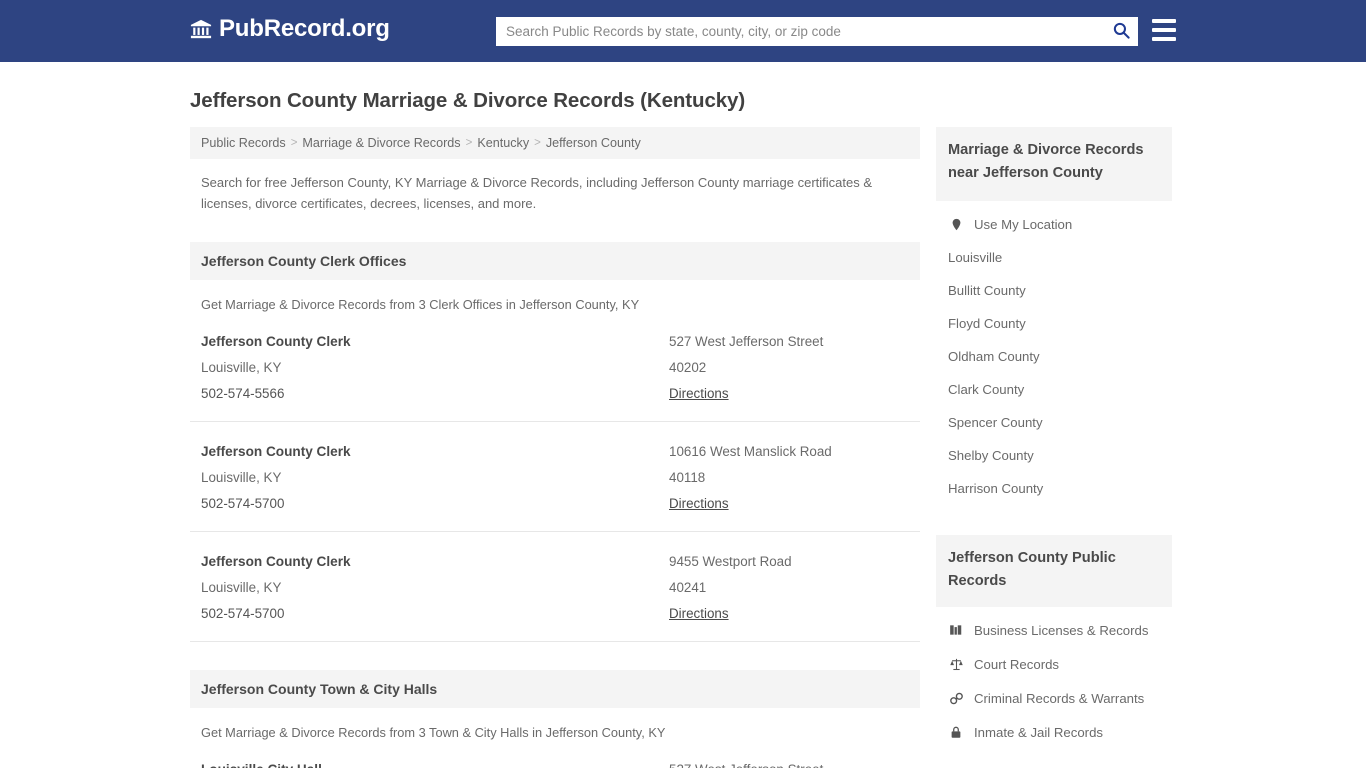  I want to click on sidebar-item-label: Oldham County, so click(994, 356).